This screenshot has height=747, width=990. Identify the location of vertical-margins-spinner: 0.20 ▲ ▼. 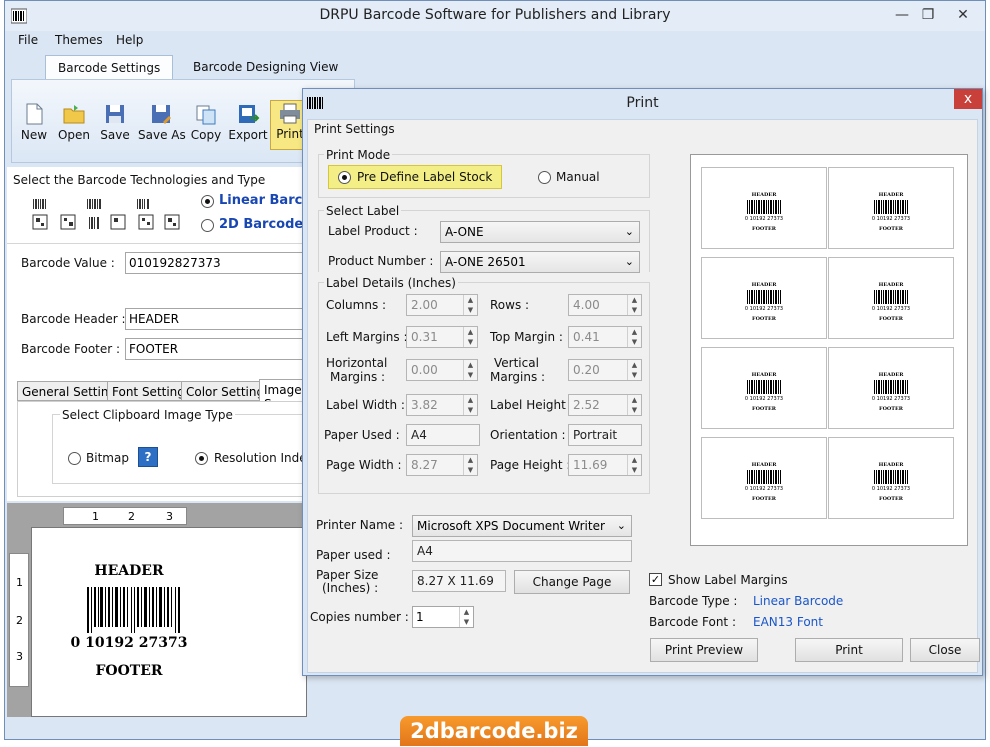
(605, 370).